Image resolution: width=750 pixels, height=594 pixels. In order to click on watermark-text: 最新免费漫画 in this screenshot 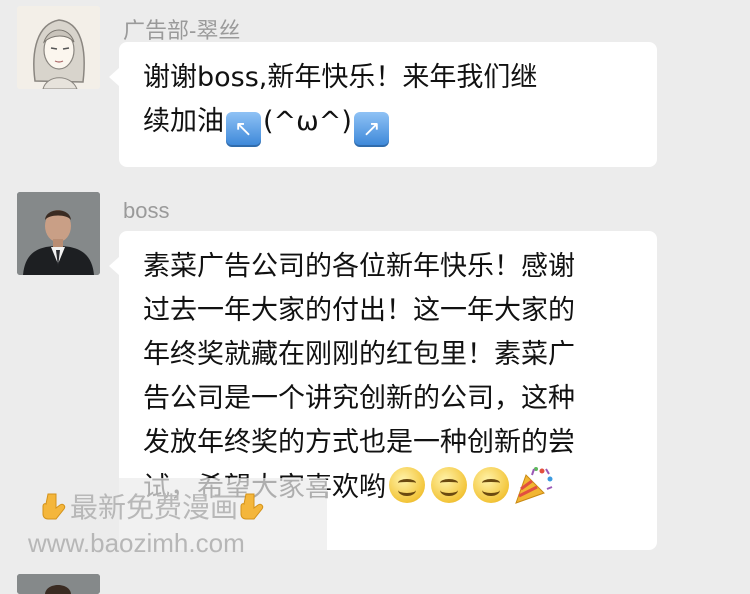, I will do `click(154, 507)`.